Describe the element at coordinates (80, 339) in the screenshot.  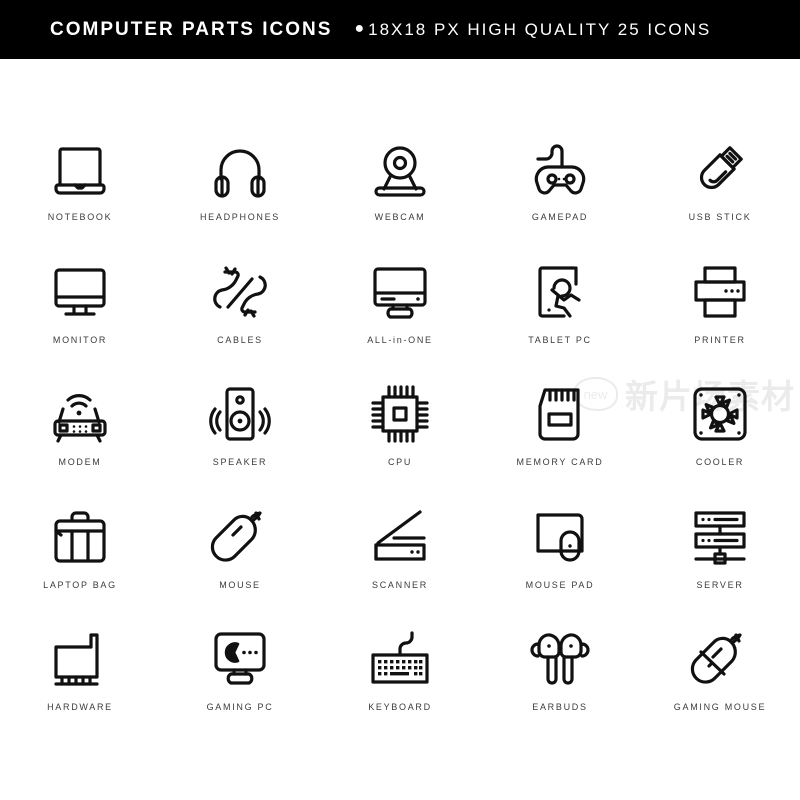
I see `icon-label: MONITOR` at that location.